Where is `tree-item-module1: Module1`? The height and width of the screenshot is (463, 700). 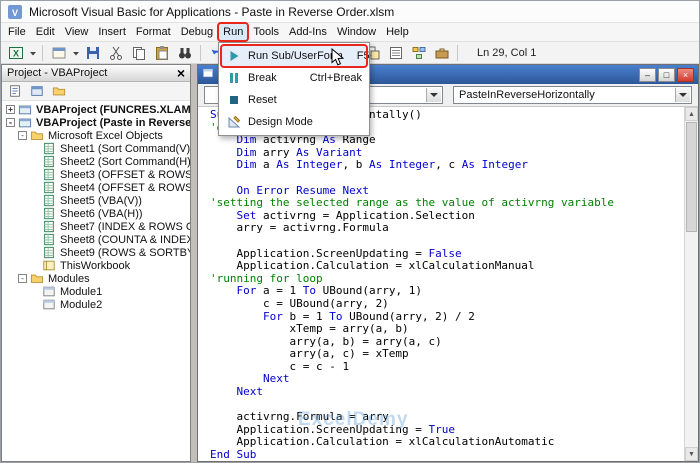
tree-item-module1: Module1 is located at coordinates (96, 291).